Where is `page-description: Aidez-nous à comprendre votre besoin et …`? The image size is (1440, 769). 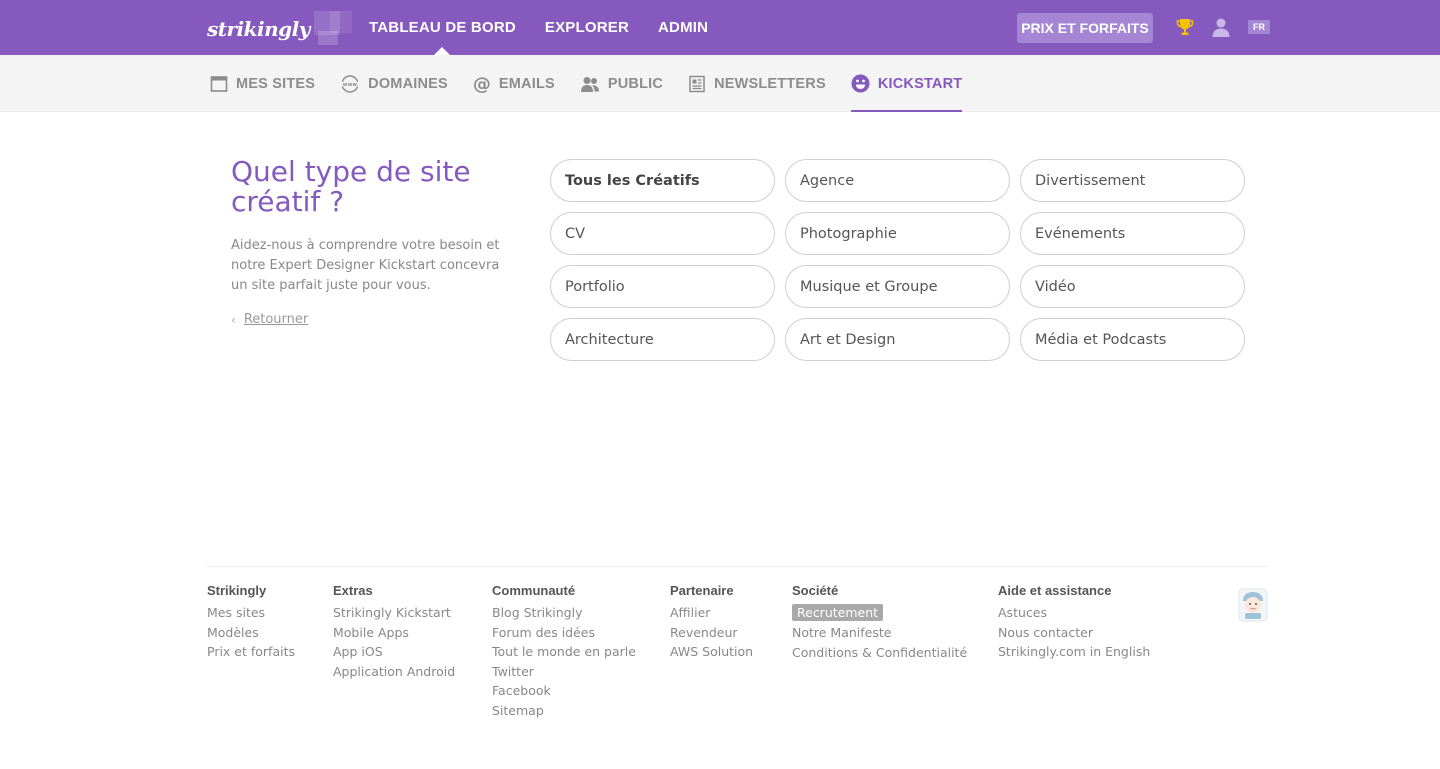
page-description: Aidez-nous à comprendre votre besoin et … is located at coordinates (365, 265).